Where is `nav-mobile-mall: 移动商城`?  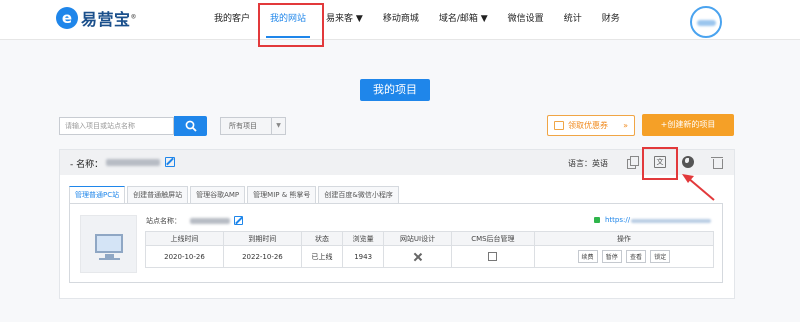
nav-mobile-mall: 移动商城 is located at coordinates (401, 20).